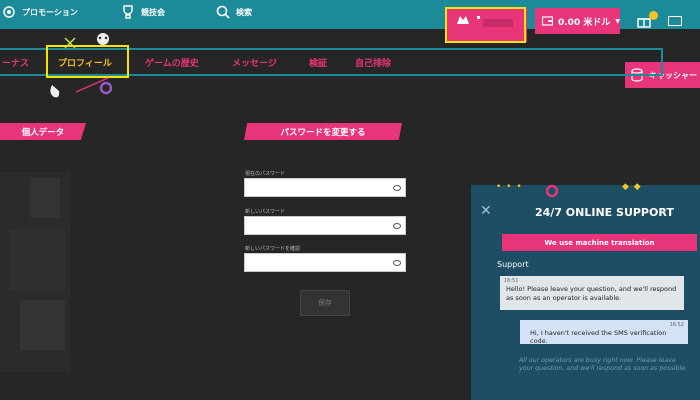  Describe the element at coordinates (50, 12) in the screenshot. I see `promotions-label: プロモーション` at that location.